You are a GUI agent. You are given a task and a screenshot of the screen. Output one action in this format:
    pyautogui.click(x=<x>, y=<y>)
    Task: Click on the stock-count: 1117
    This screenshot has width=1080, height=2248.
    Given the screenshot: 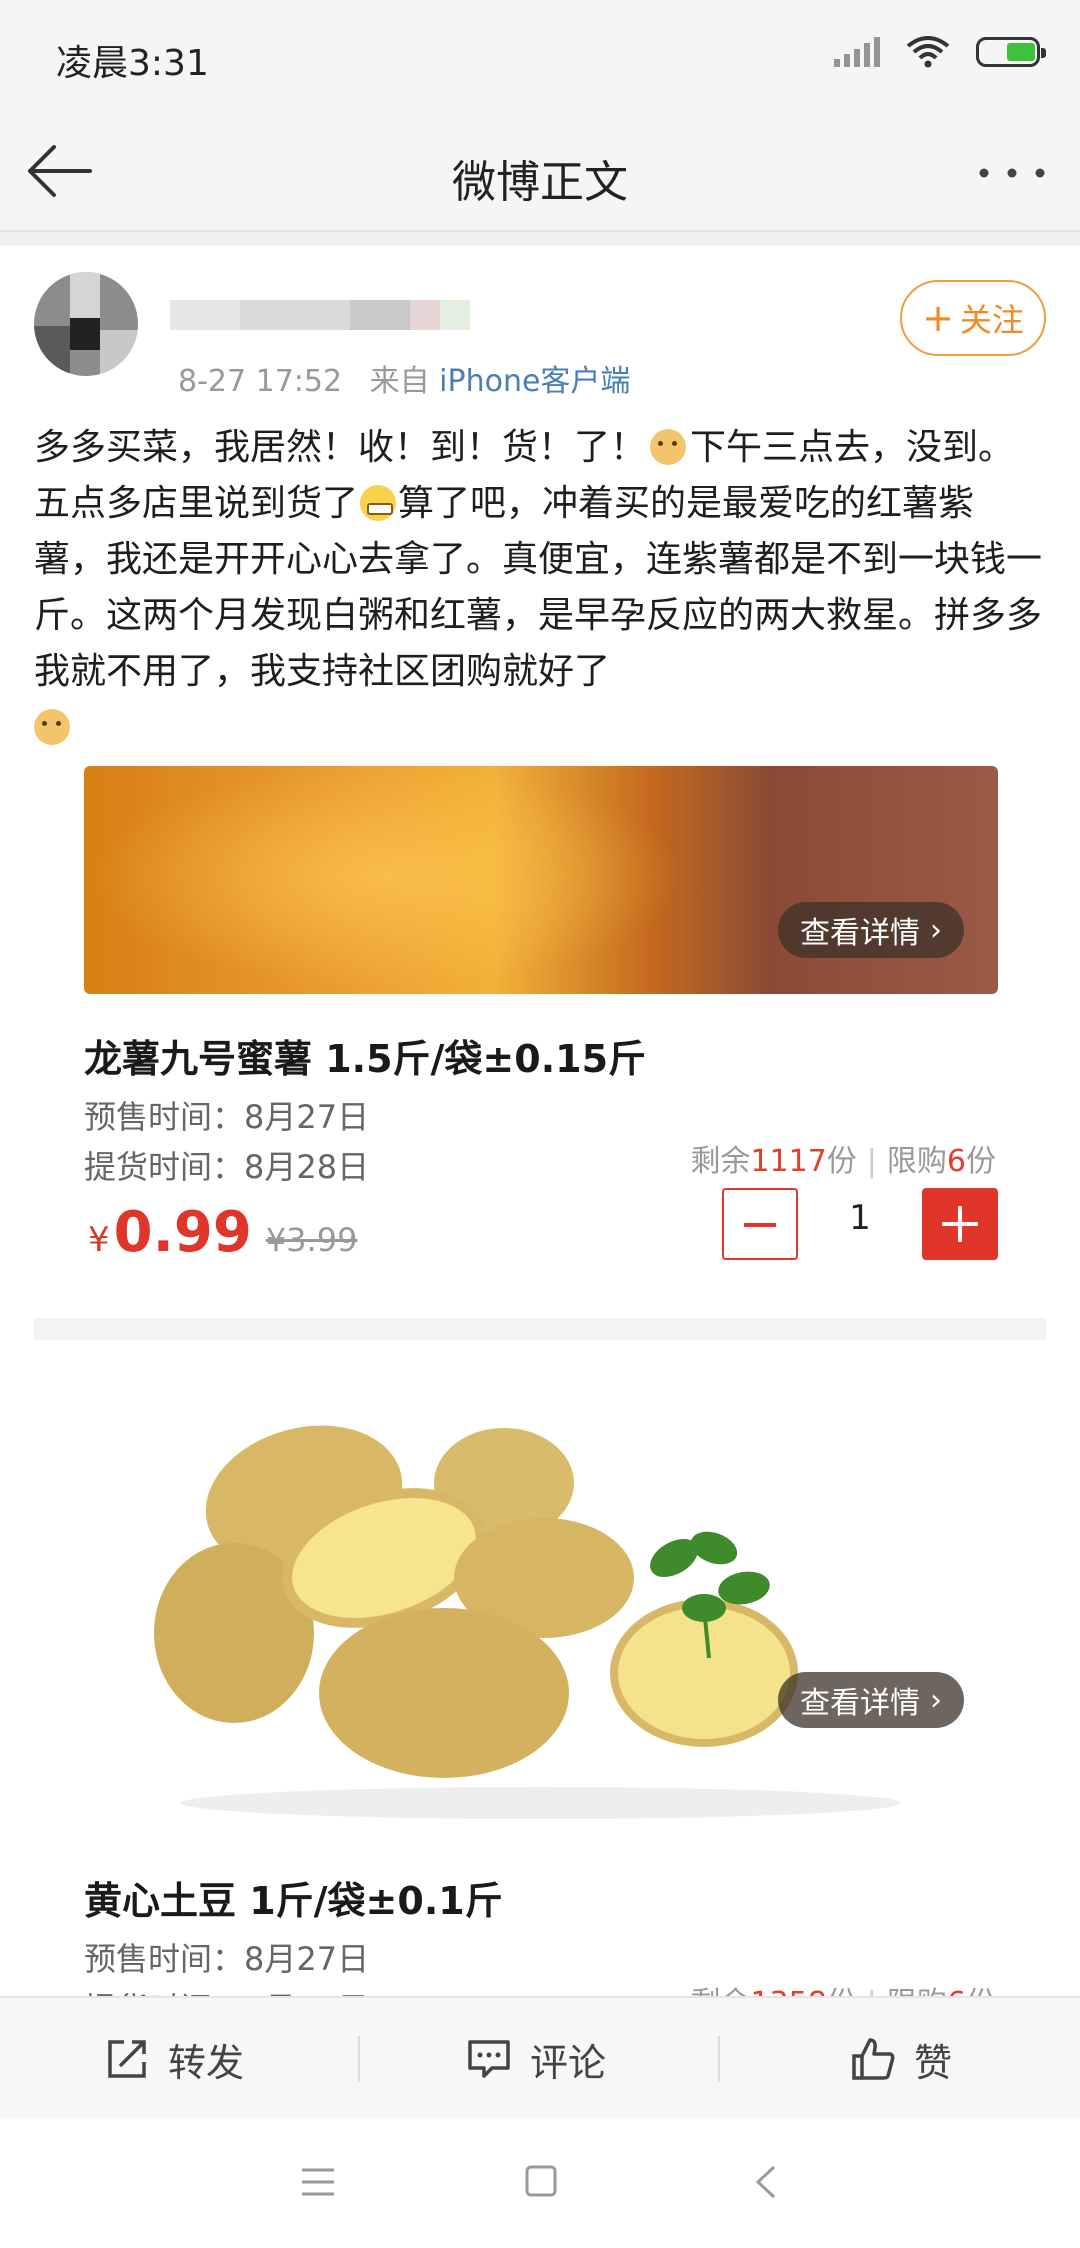 What is the action you would take?
    pyautogui.click(x=788, y=1161)
    